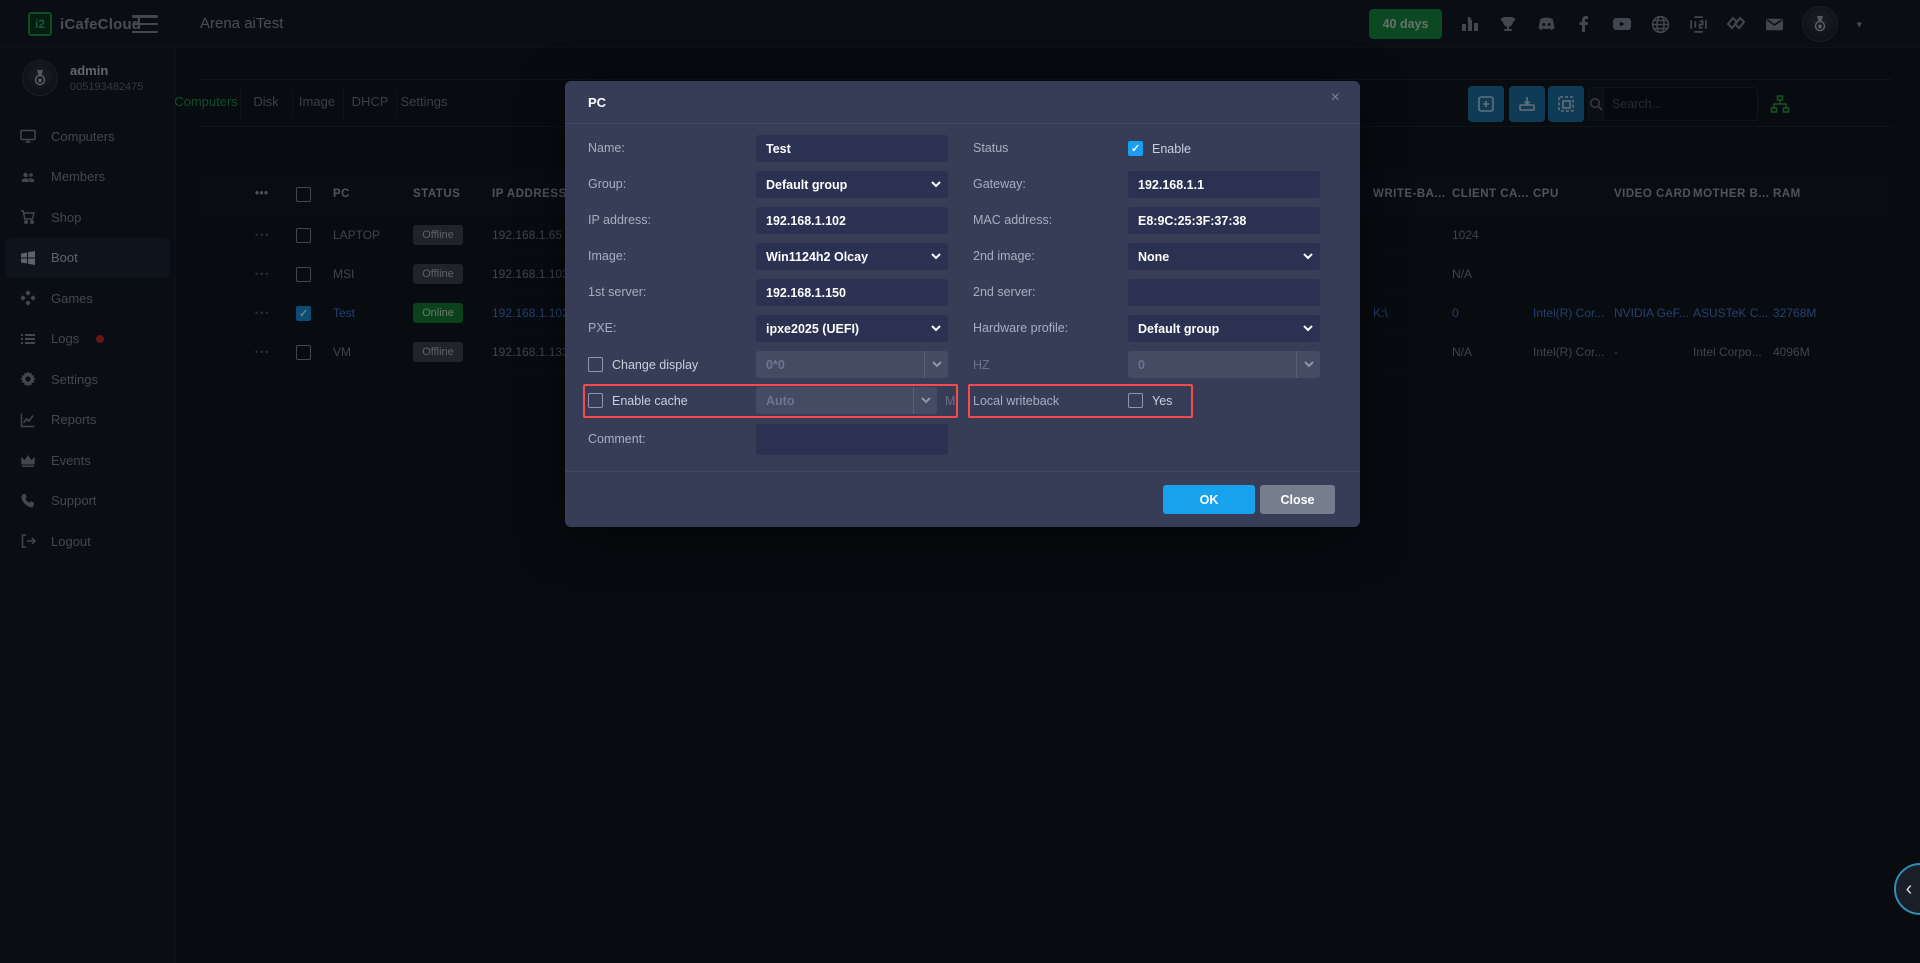 Image resolution: width=1920 pixels, height=963 pixels. I want to click on cache-size-select-disabled: Auto, so click(846, 400).